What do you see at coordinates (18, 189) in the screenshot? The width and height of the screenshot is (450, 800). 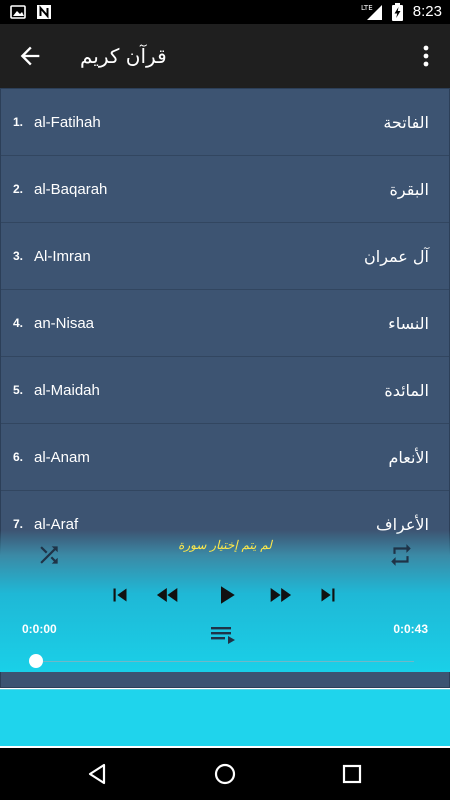 I see `surah-number: 2.` at bounding box center [18, 189].